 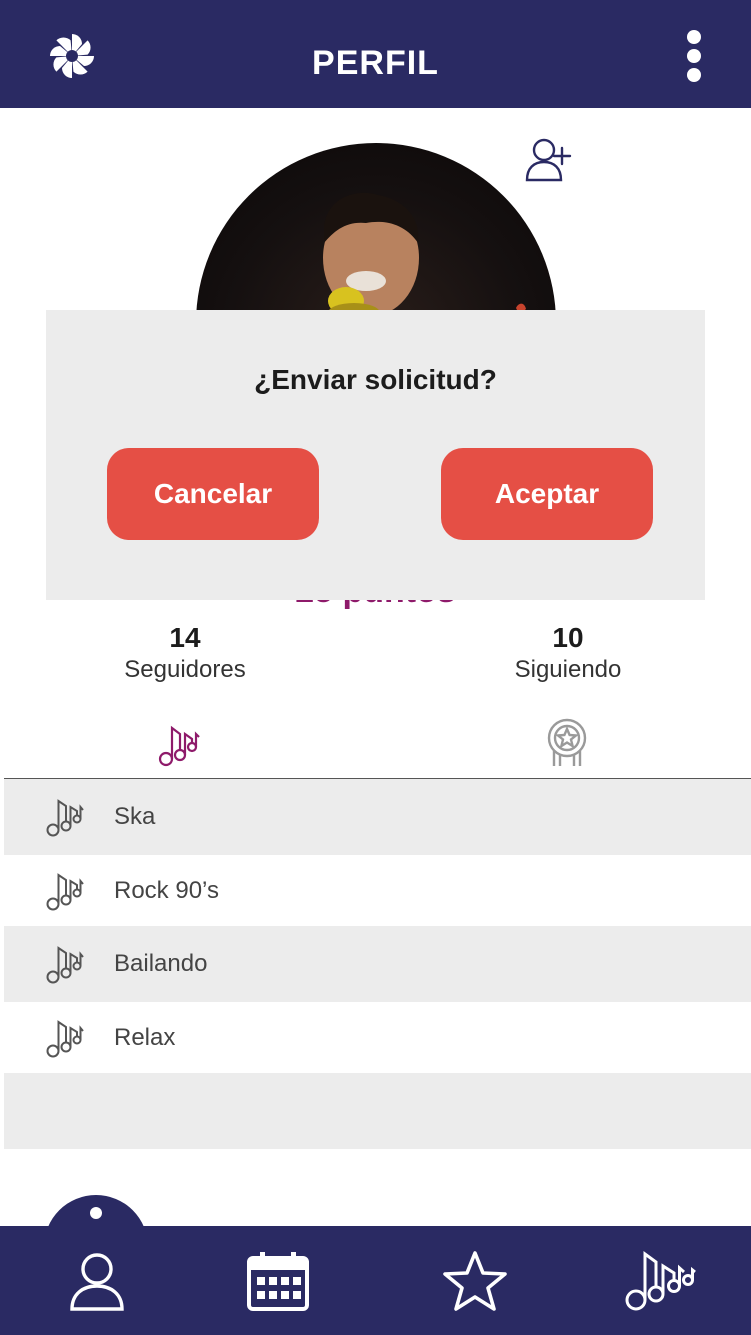 I want to click on empty-list-row, so click(x=377, y=1111).